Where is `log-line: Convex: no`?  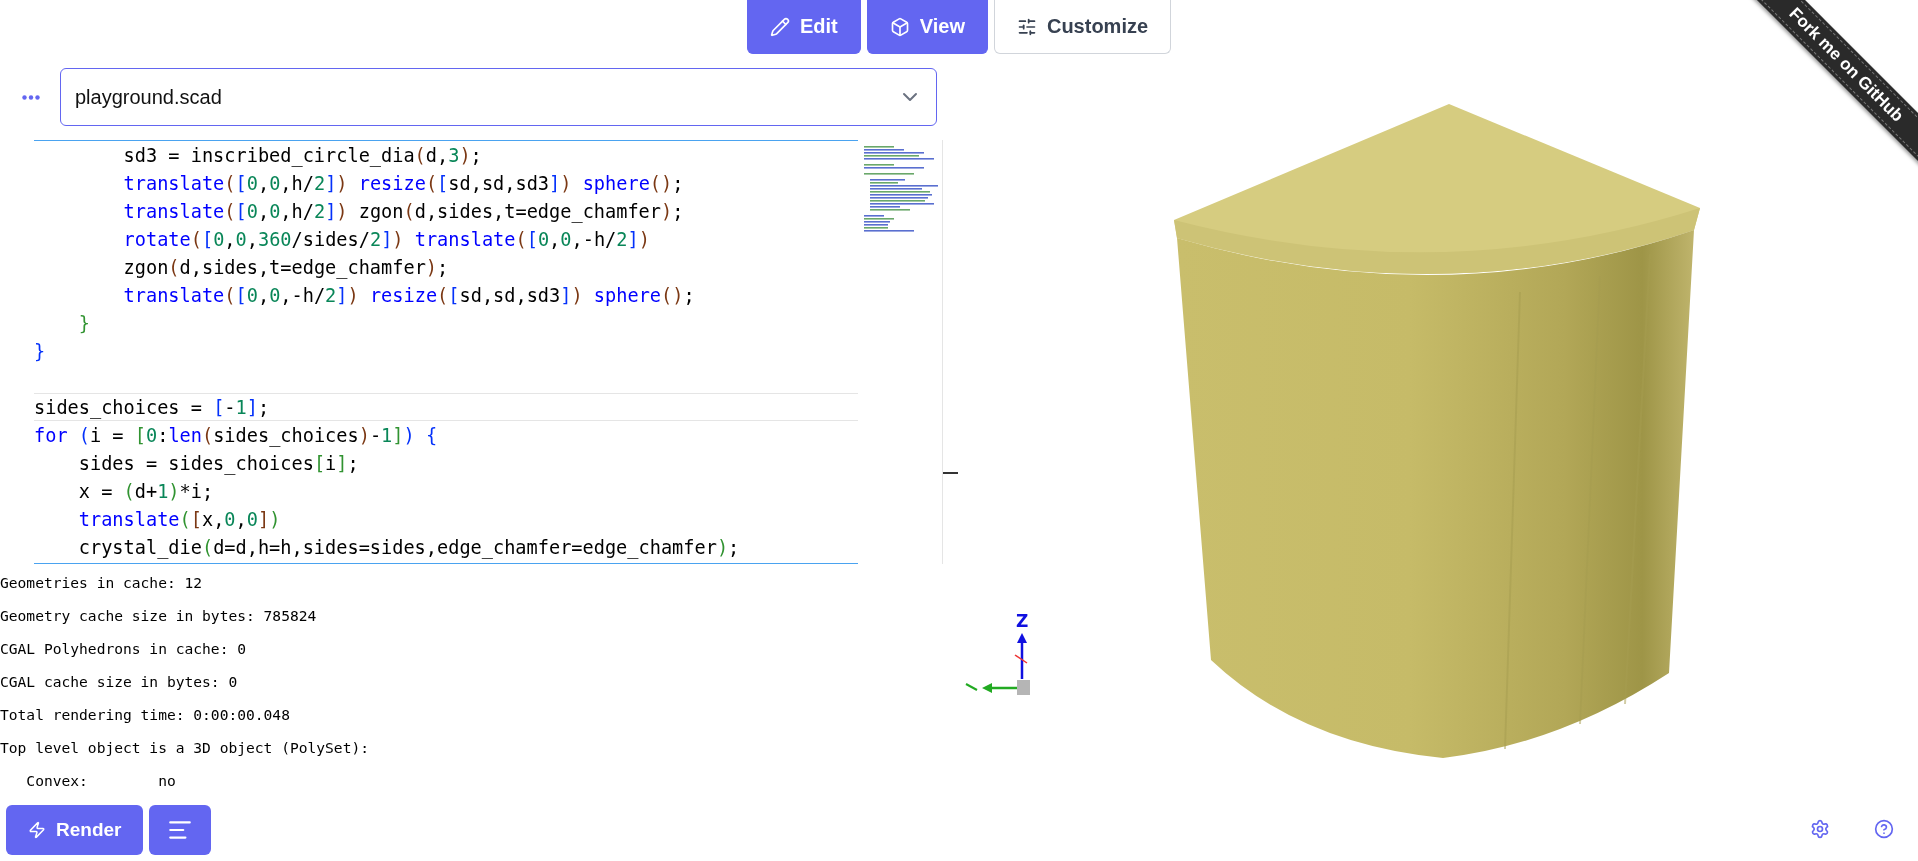 log-line: Convex: no is located at coordinates (100, 781).